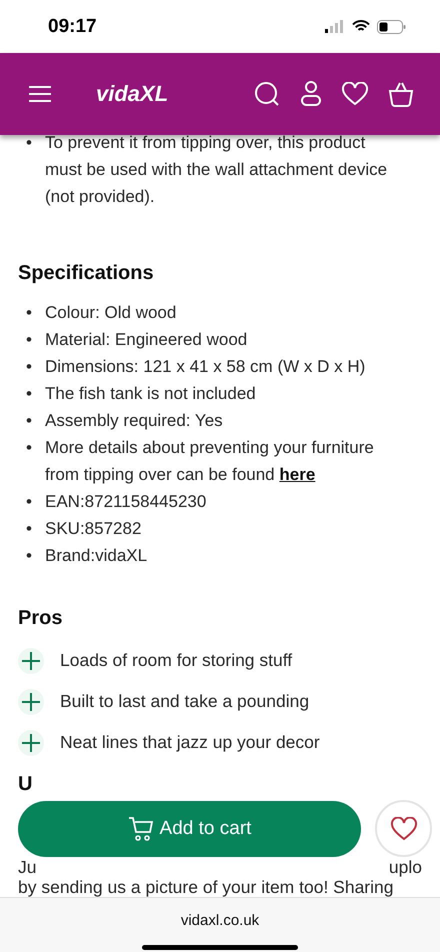 The width and height of the screenshot is (440, 952). I want to click on spec-item: Material: Engineered wood, so click(146, 340).